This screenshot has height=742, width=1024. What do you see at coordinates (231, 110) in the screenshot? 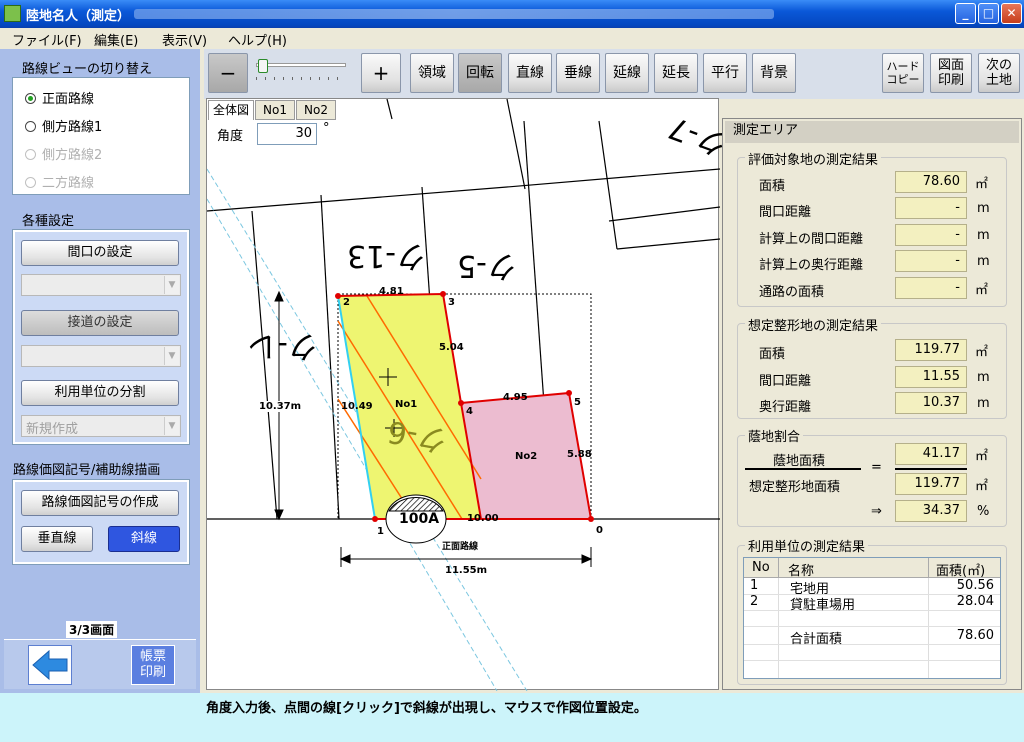
I see `tab-overview: 全体図` at bounding box center [231, 110].